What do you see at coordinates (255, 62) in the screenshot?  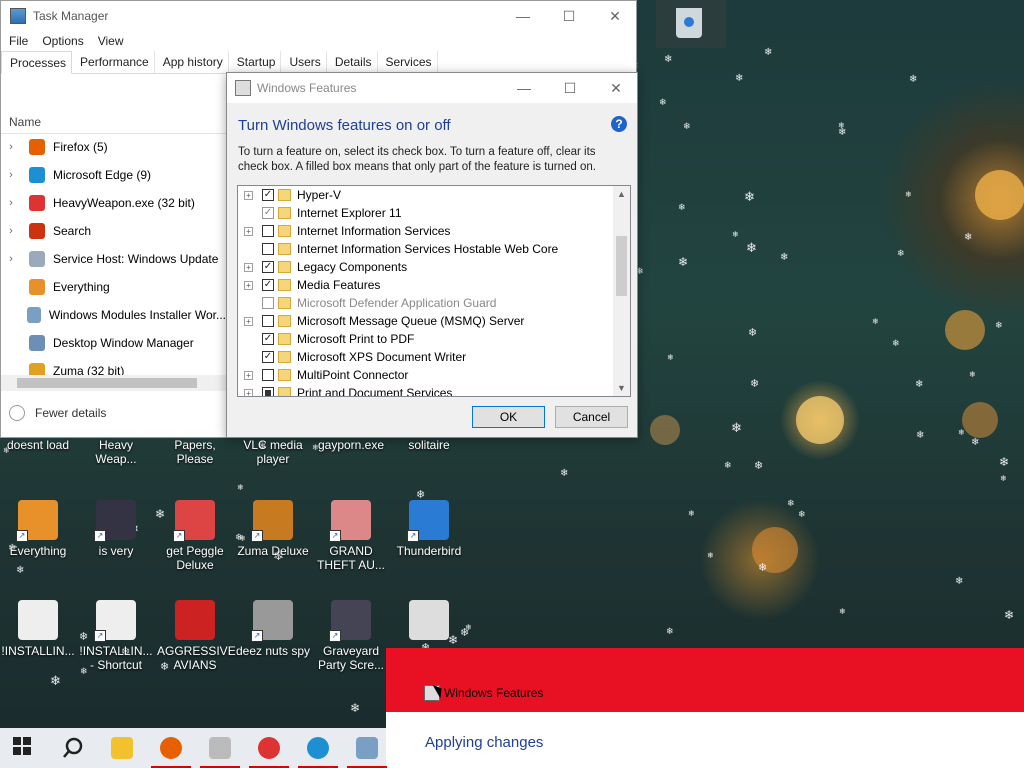 I see `tab-startup: Startup` at bounding box center [255, 62].